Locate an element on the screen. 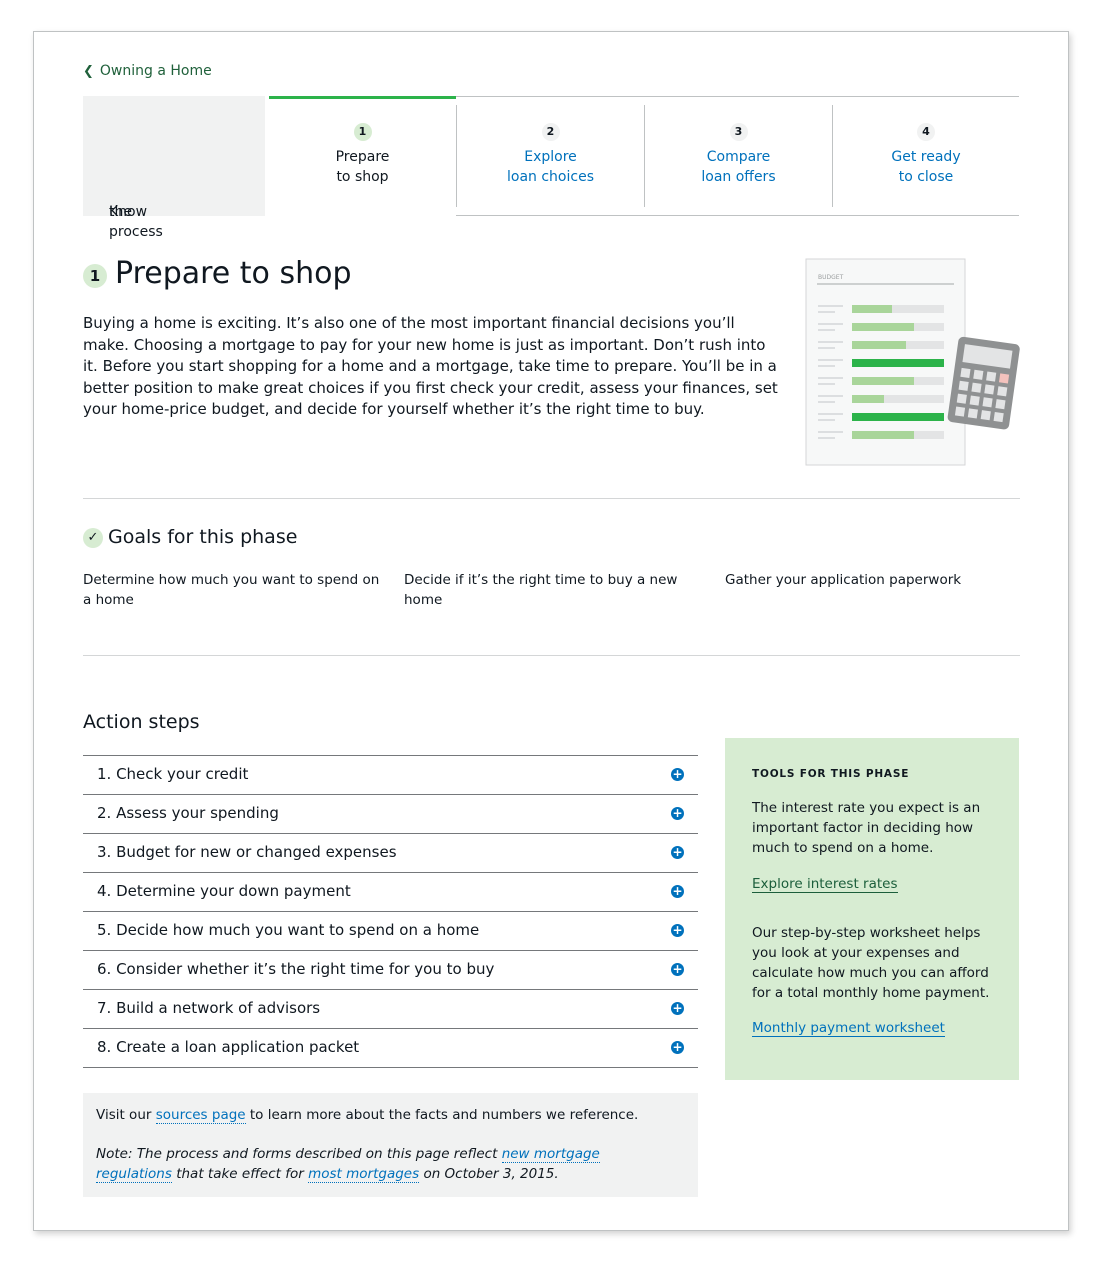 Image resolution: width=1100 pixels, height=1279 pixels. explore-interest-rates-link: Explore interest rates is located at coordinates (825, 884).